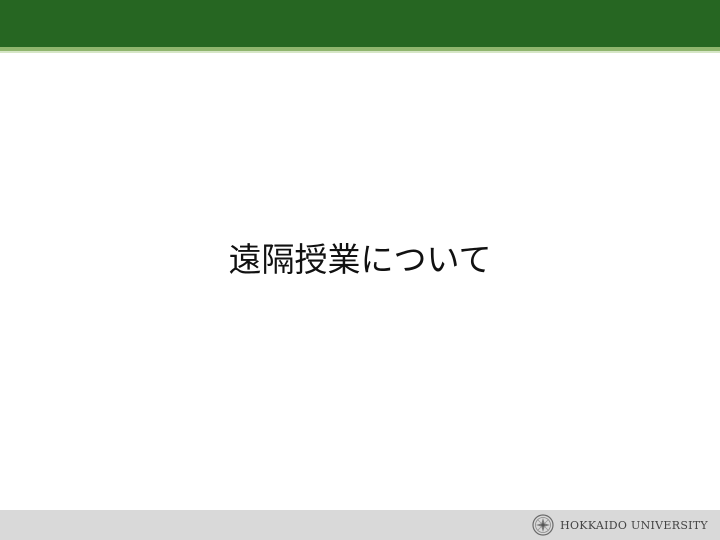 Image resolution: width=720 pixels, height=540 pixels. Describe the element at coordinates (360, 259) in the screenshot. I see `slide-title: 遠隔授業について` at that location.